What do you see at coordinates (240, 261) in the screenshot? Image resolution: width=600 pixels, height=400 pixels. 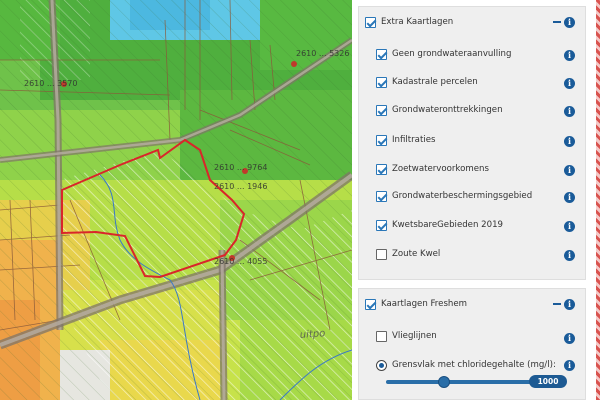 I see `parcel-label: 2610 ... 4055` at bounding box center [240, 261].